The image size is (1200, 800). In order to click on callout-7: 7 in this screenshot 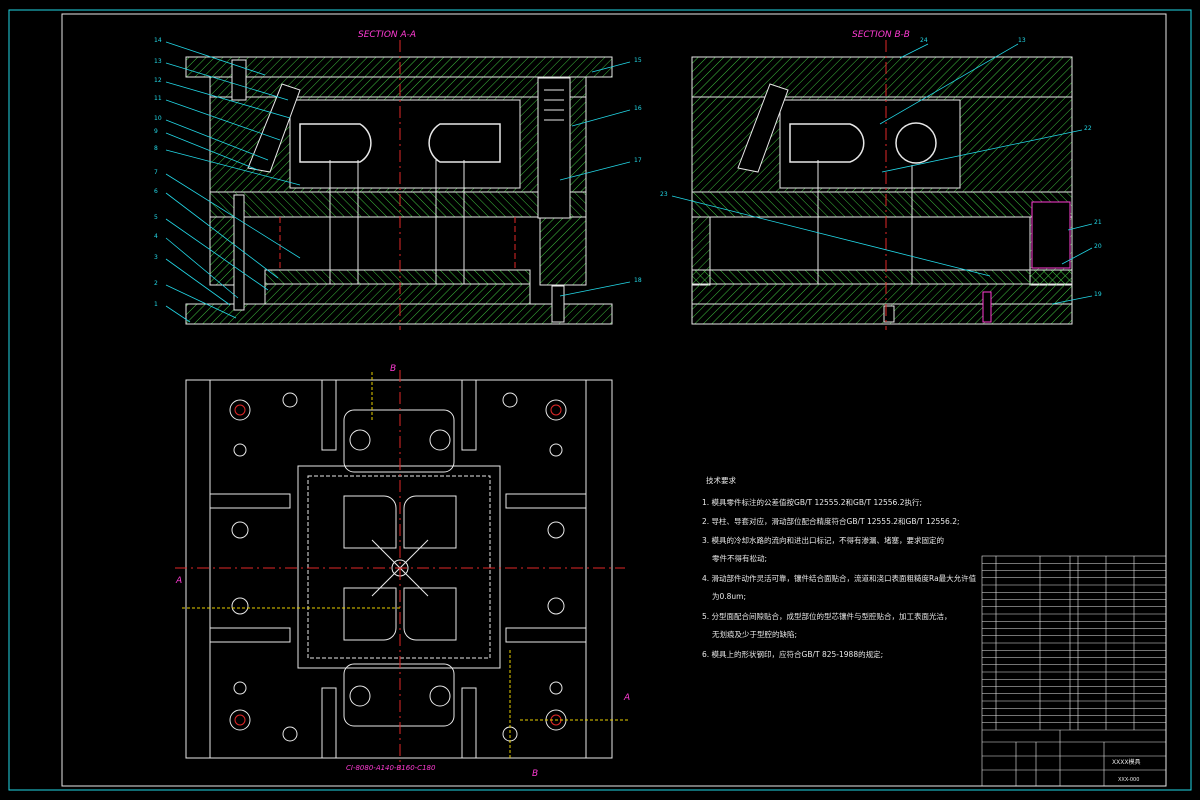, I will do `click(156, 172)`.